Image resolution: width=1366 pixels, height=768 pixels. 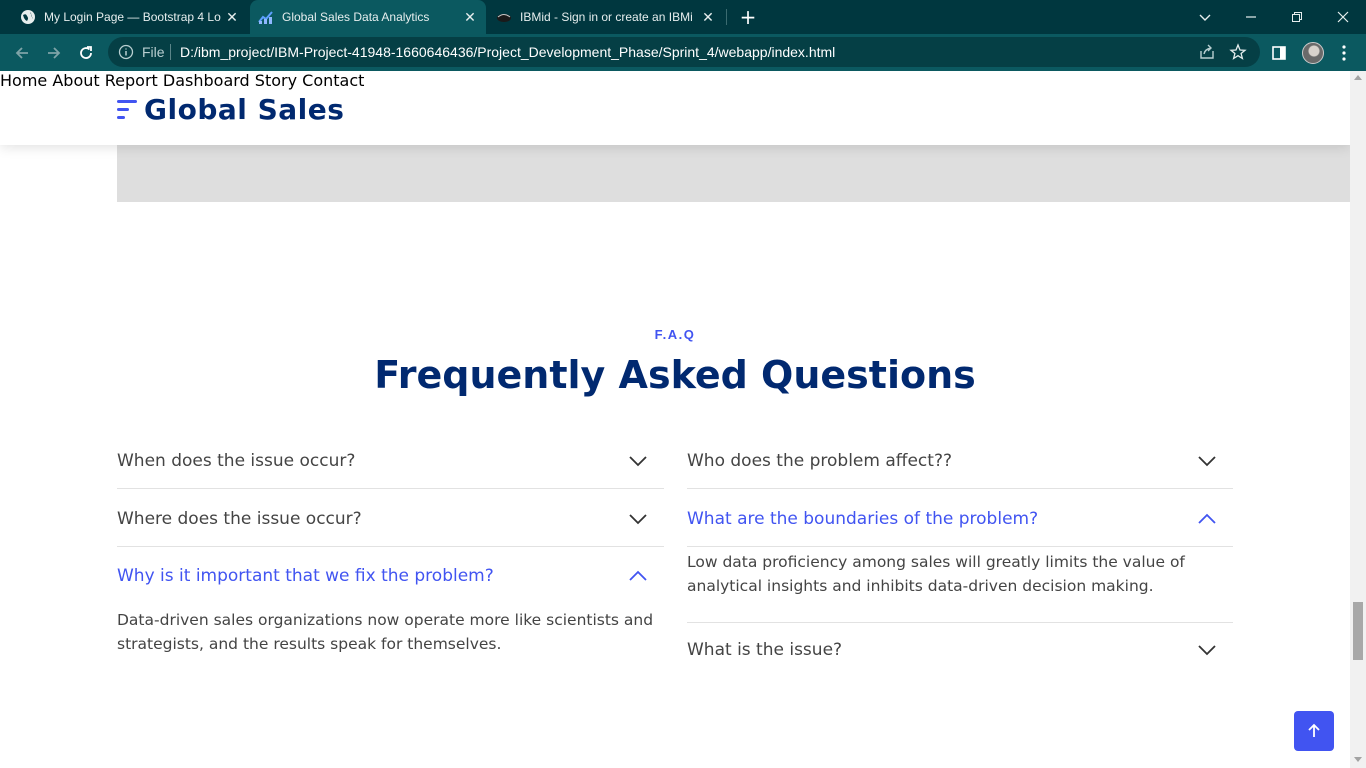 What do you see at coordinates (1358, 419) in the screenshot?
I see `page-scrollbar` at bounding box center [1358, 419].